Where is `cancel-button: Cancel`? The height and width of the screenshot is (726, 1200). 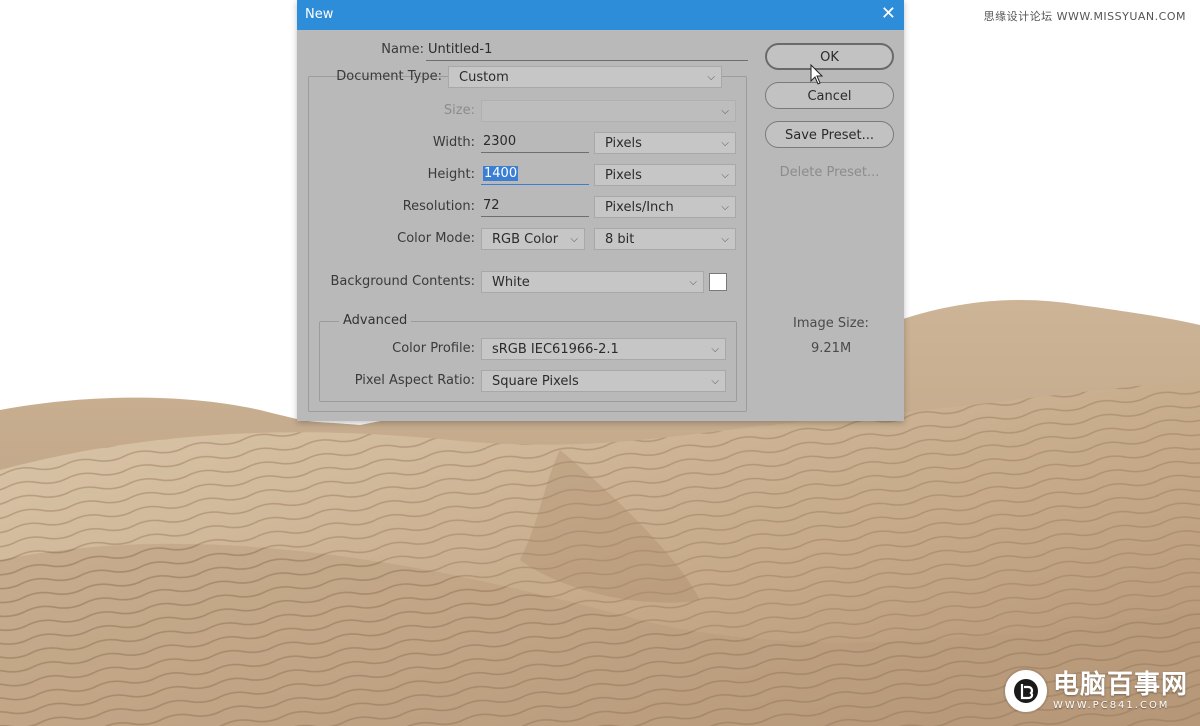
cancel-button: Cancel is located at coordinates (829, 95).